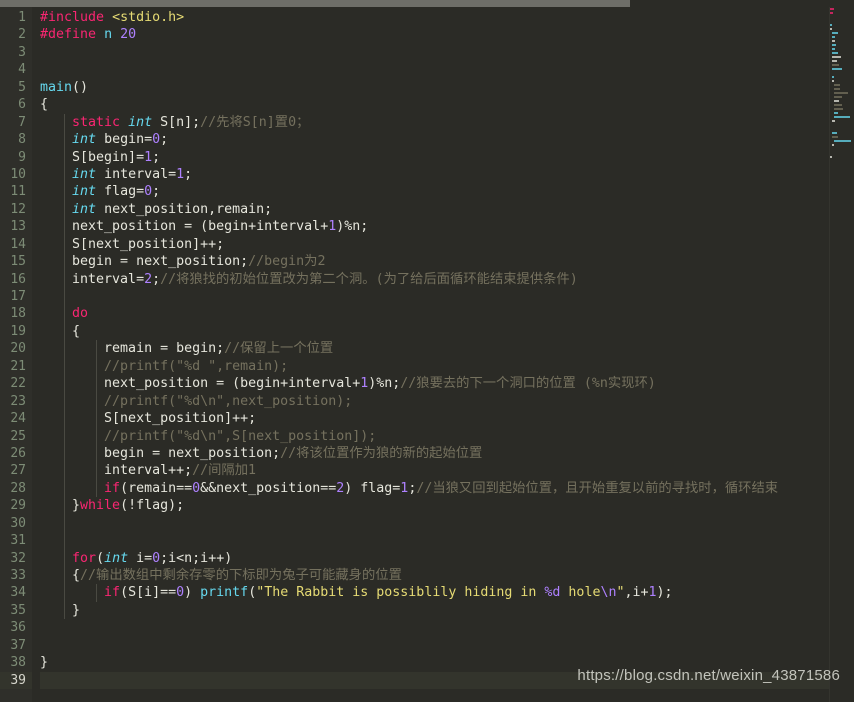 This screenshot has width=854, height=702. Describe the element at coordinates (18, 488) in the screenshot. I see `line-number: 28` at that location.